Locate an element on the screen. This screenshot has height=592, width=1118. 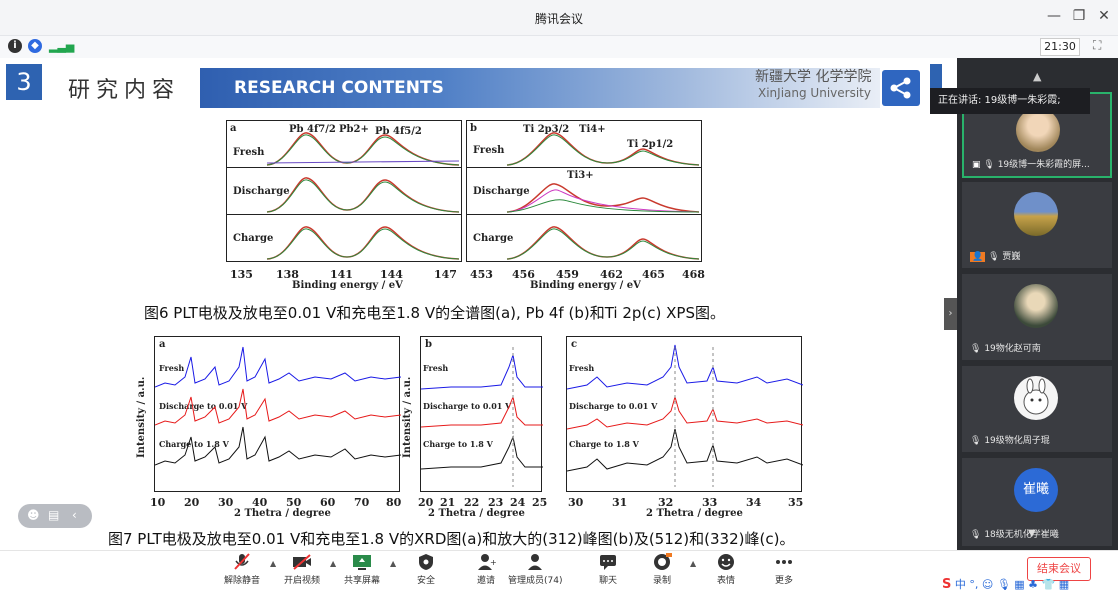
emoji-icon: ☻ is located at coordinates (33, 515).